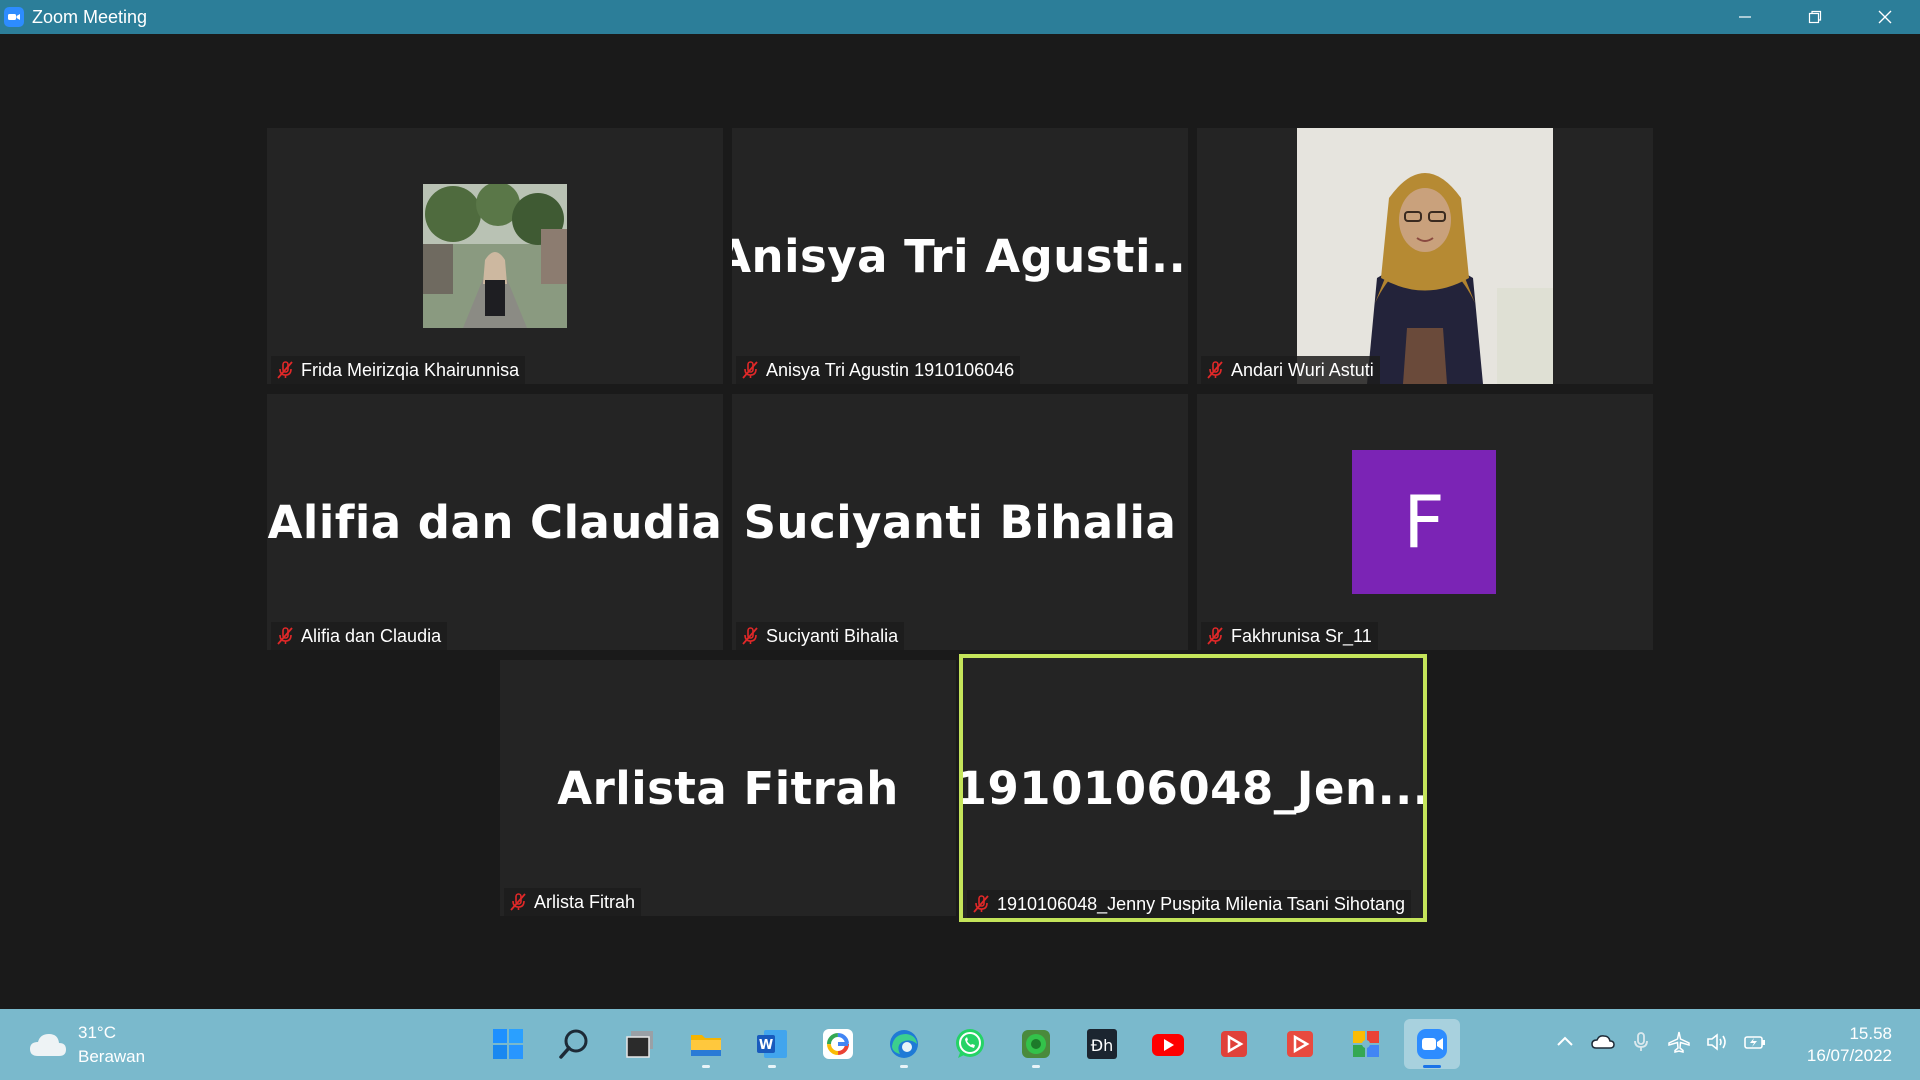 This screenshot has height=1080, width=1920. I want to click on participant-tile: Frida Meirizqia Khairunnisa, so click(495, 256).